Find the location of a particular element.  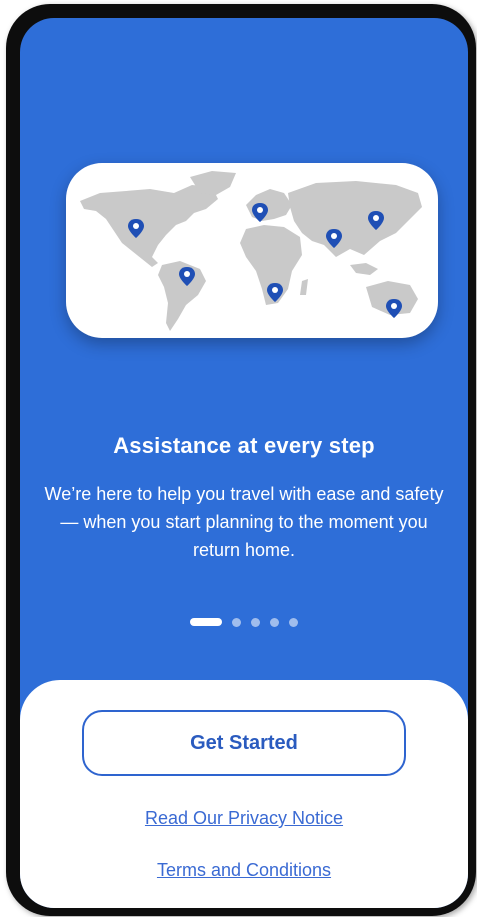

world-map-illustration is located at coordinates (251, 251).